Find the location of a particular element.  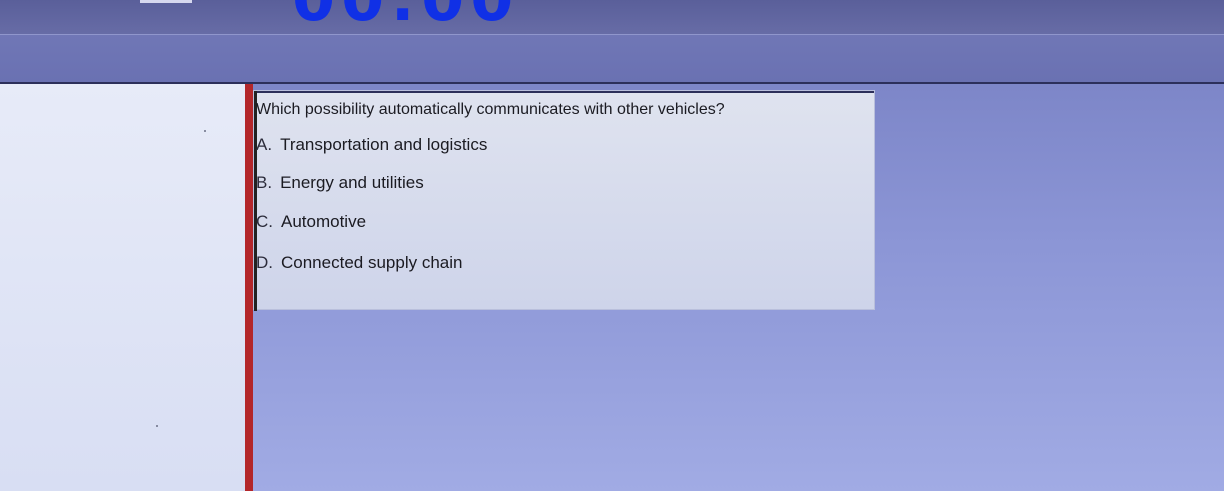

answer-option-a: A. Transportation and logistics is located at coordinates (371, 145).